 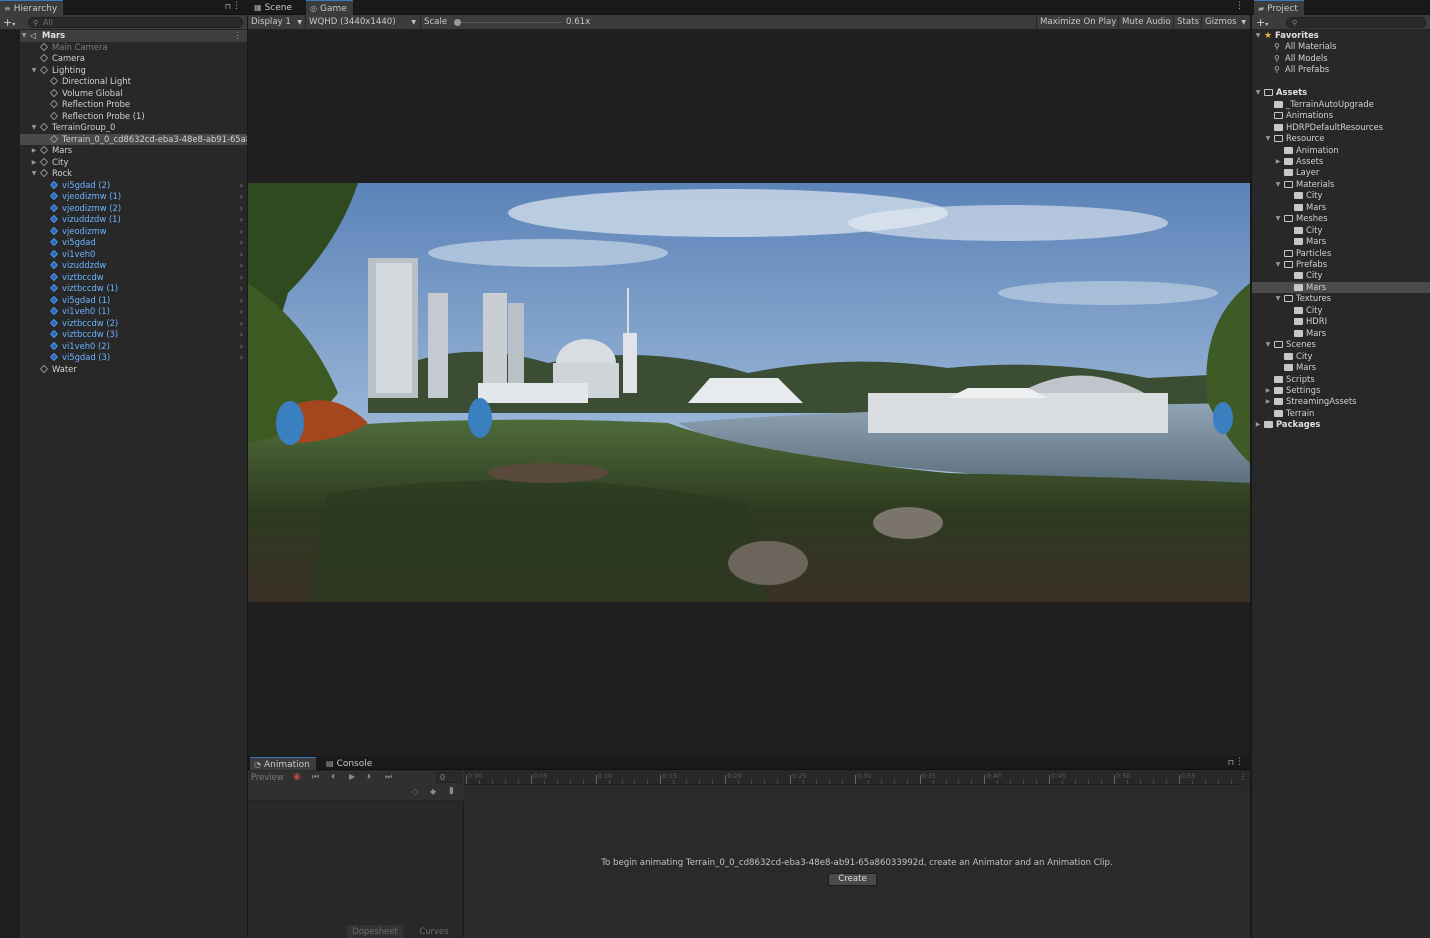 I want to click on hierarchy-row: ▼ TerrainGroup_0, so click(x=133, y=128).